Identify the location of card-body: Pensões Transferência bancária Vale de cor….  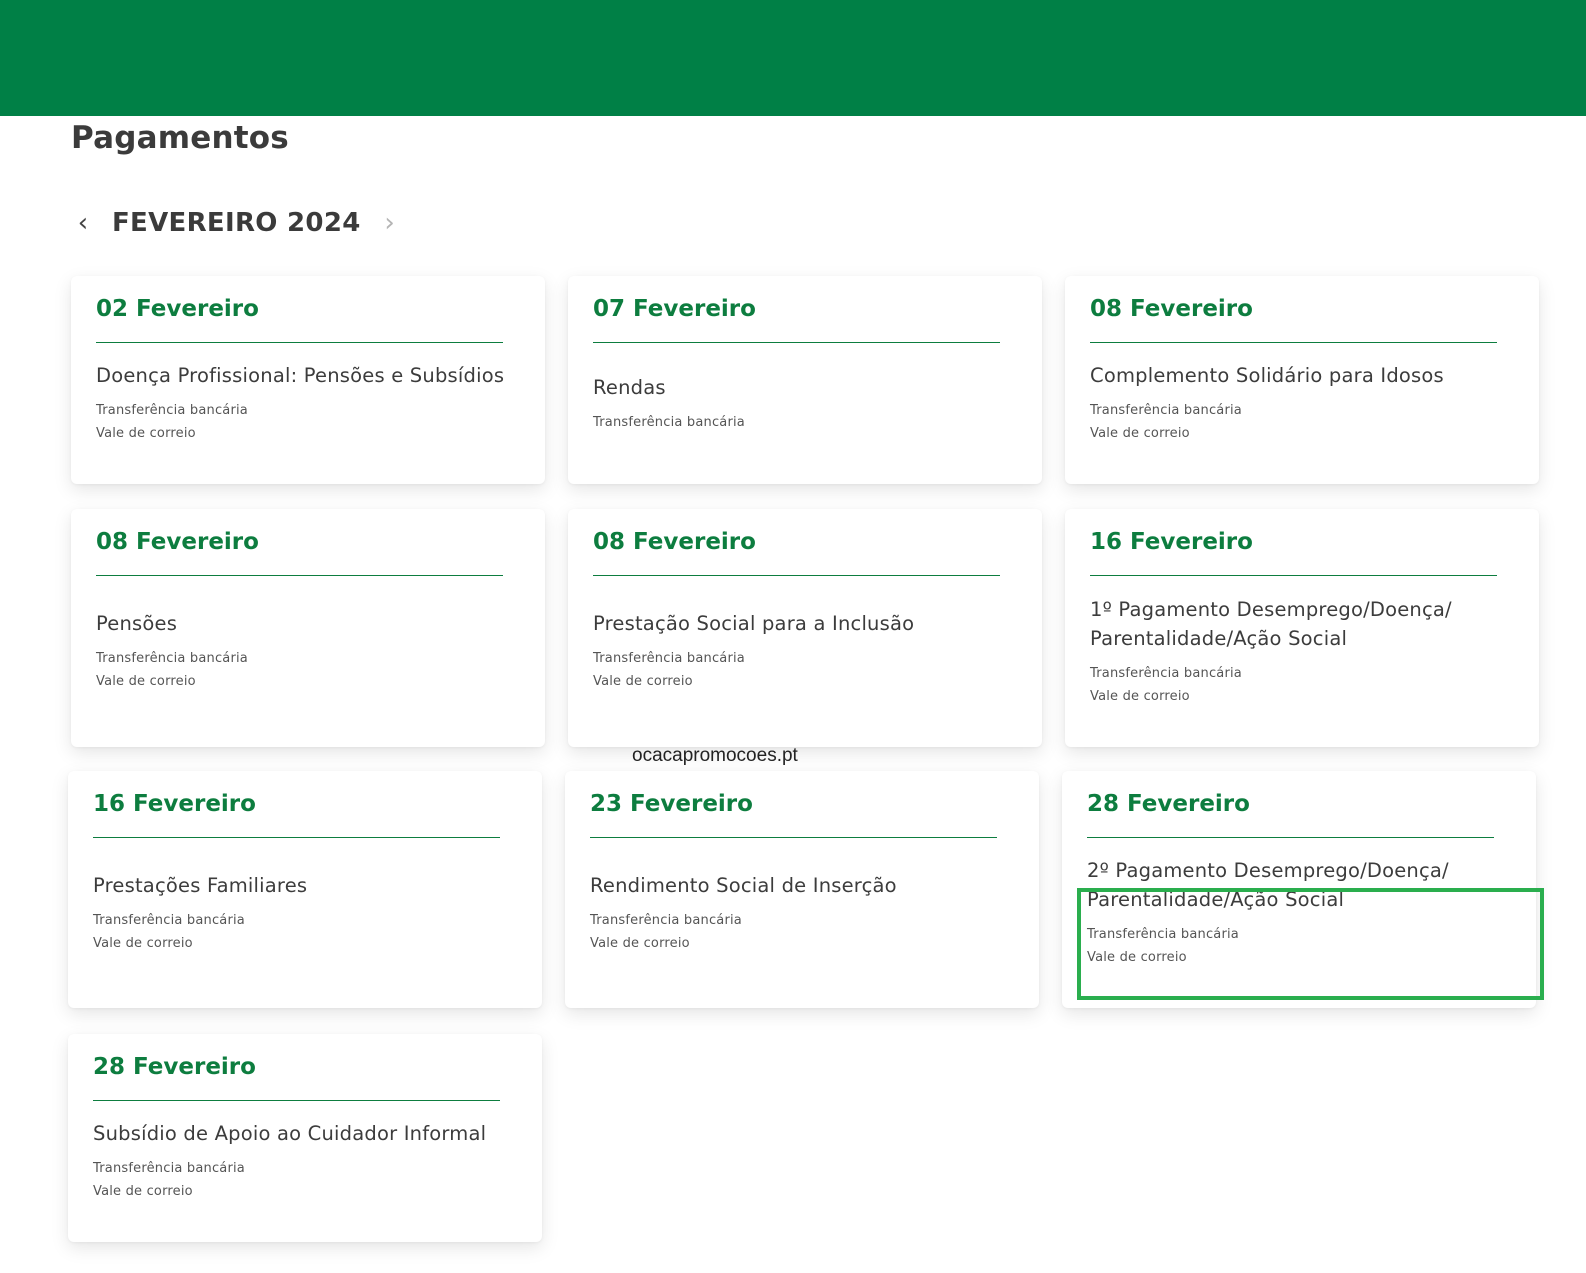
(310, 651).